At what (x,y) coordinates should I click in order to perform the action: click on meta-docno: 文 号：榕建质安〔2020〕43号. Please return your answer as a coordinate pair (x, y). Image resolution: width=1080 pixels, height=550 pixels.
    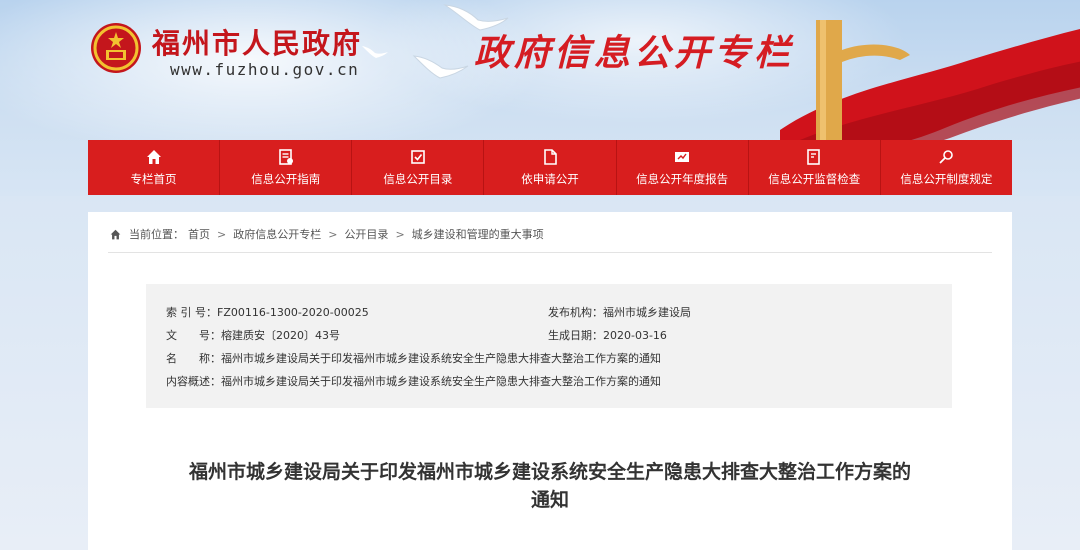
    Looking at the image, I should click on (253, 335).